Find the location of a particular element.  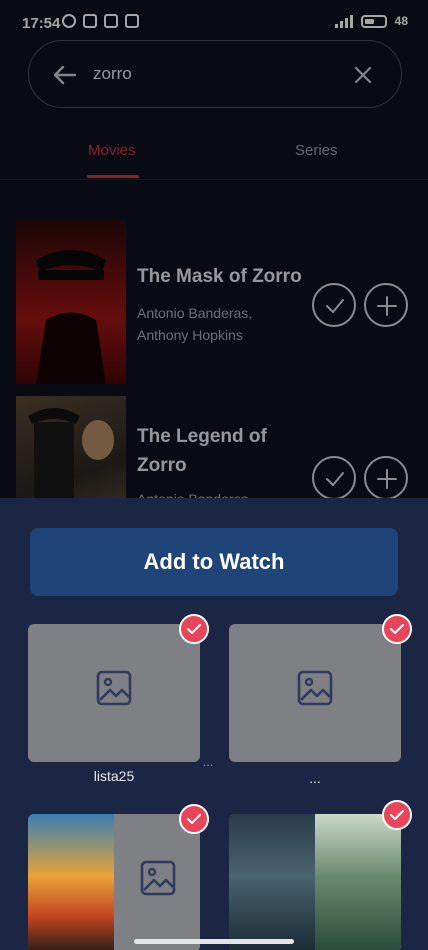

search-input: zorro is located at coordinates (112, 74).